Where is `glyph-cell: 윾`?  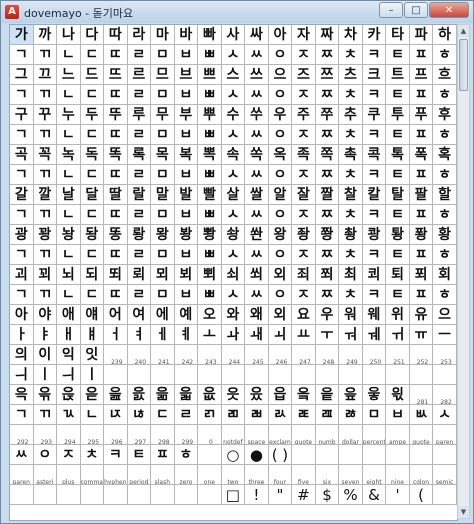
glyph-cell: 윾 is located at coordinates (45, 395).